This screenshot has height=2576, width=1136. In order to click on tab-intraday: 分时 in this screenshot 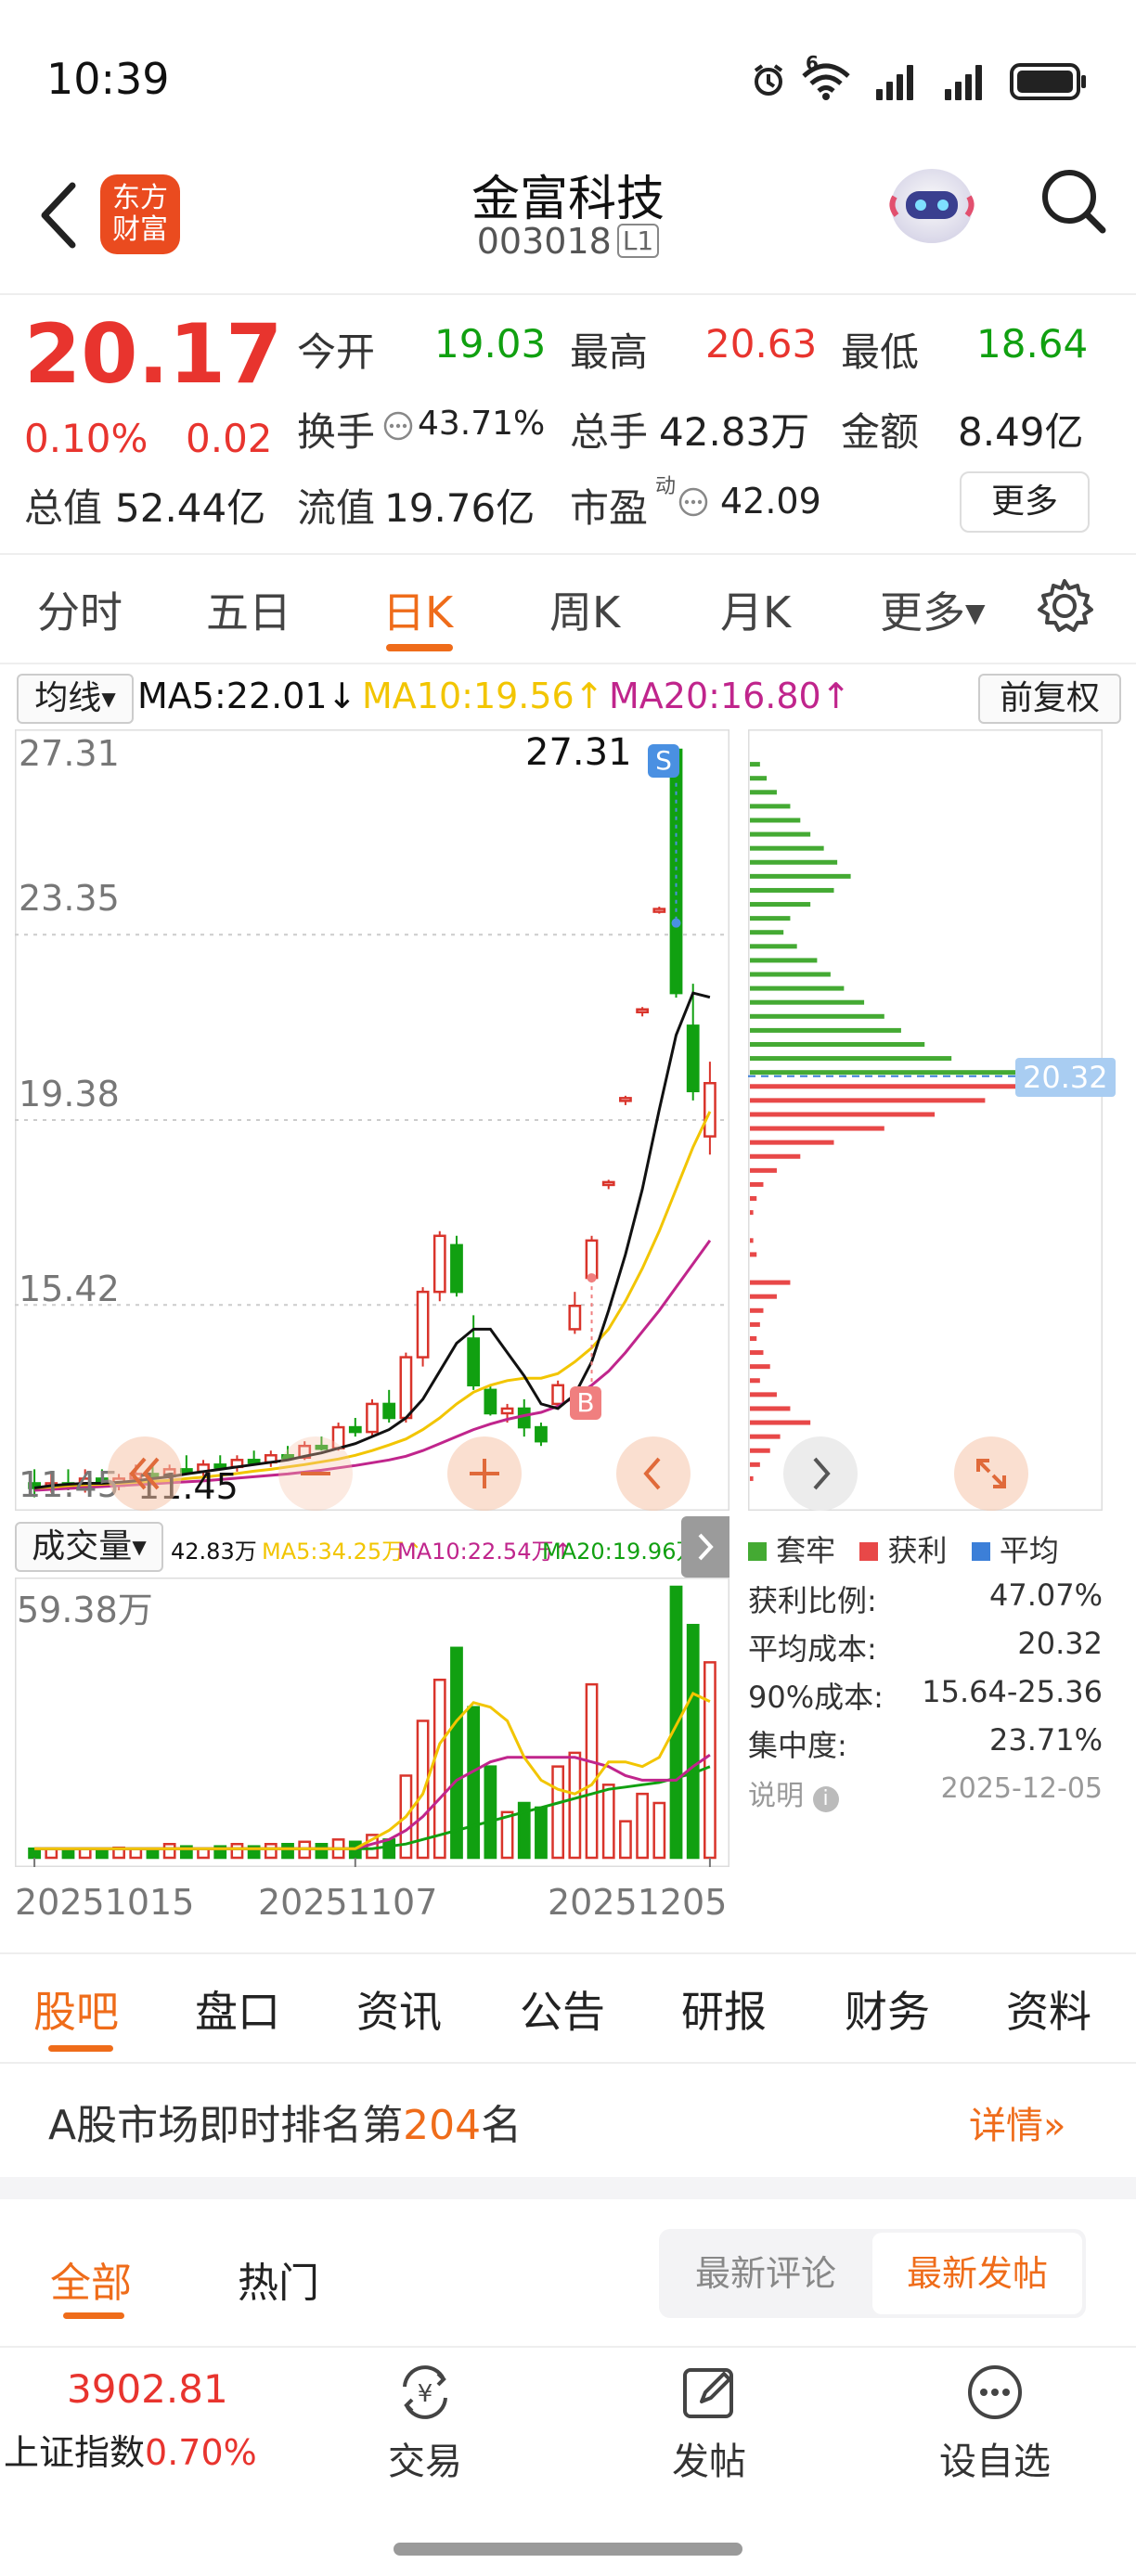, I will do `click(80, 610)`.